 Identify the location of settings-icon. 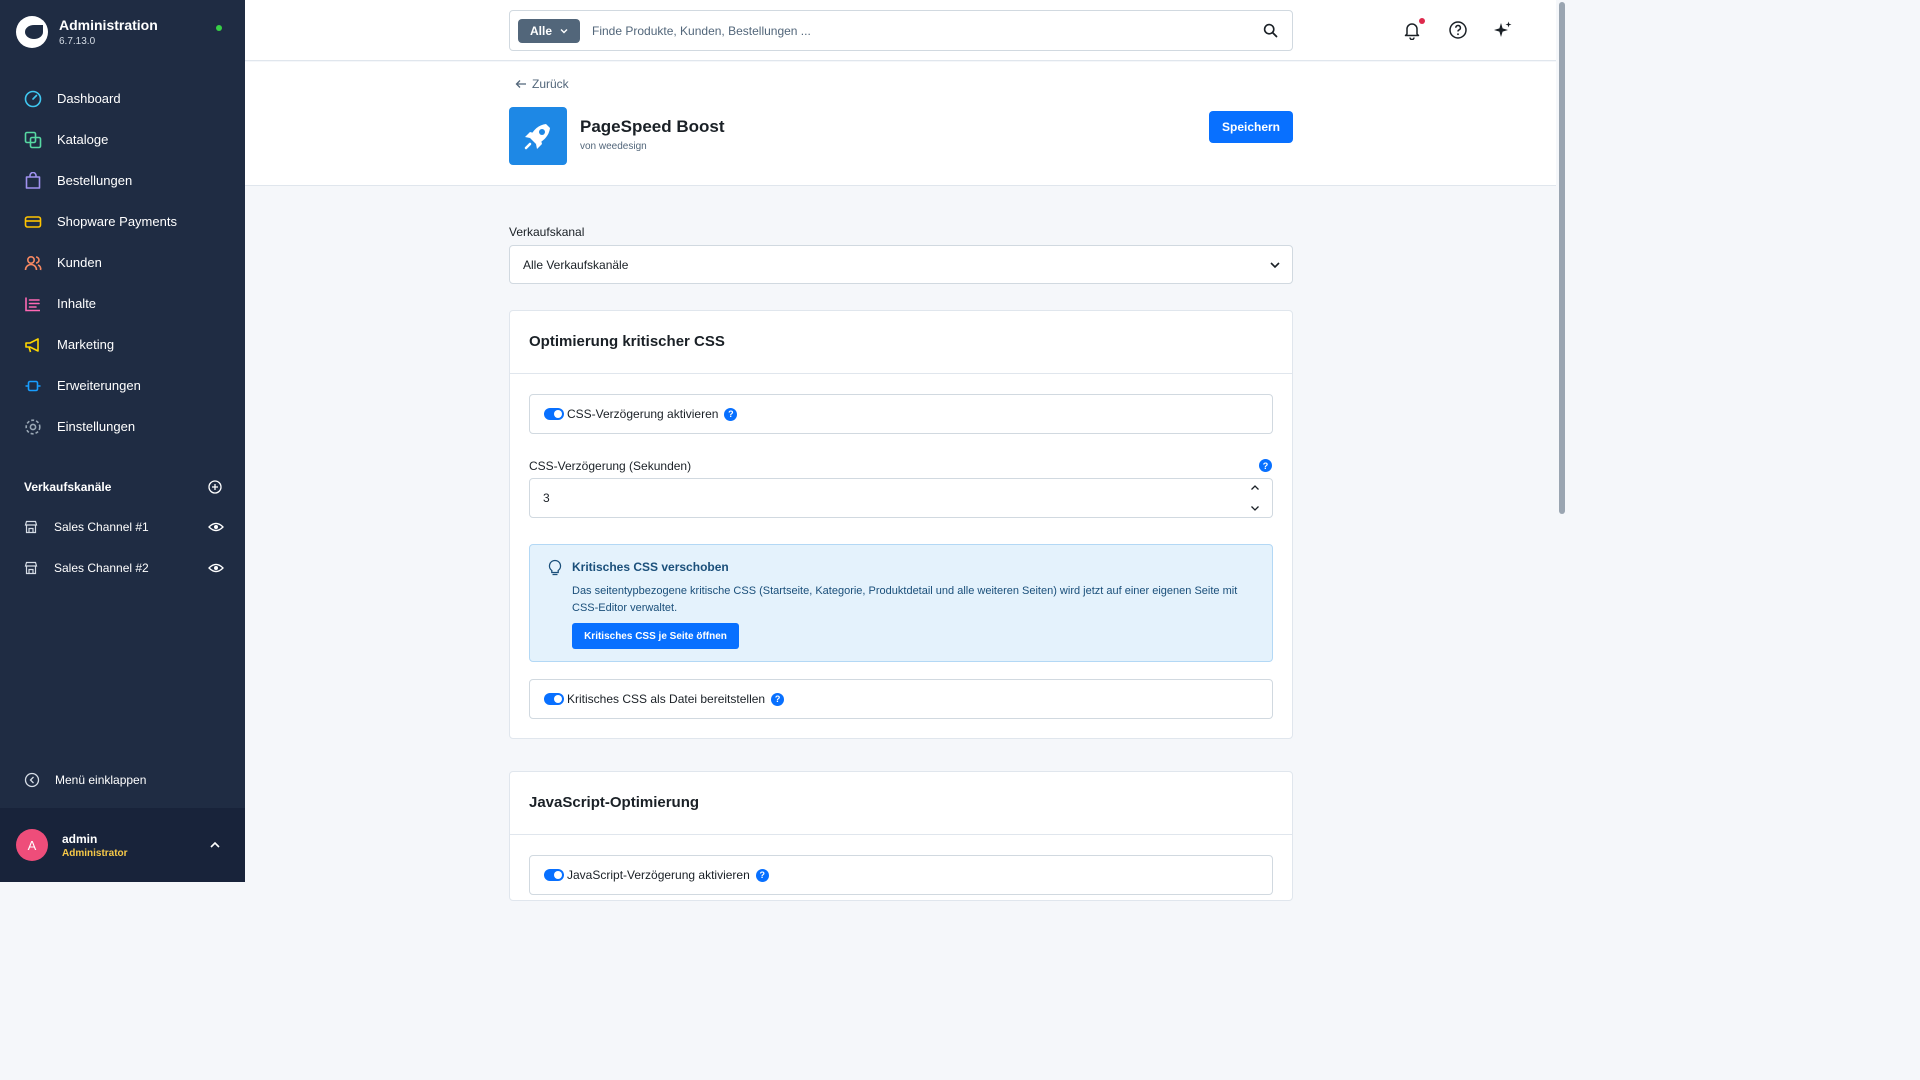
(33, 427).